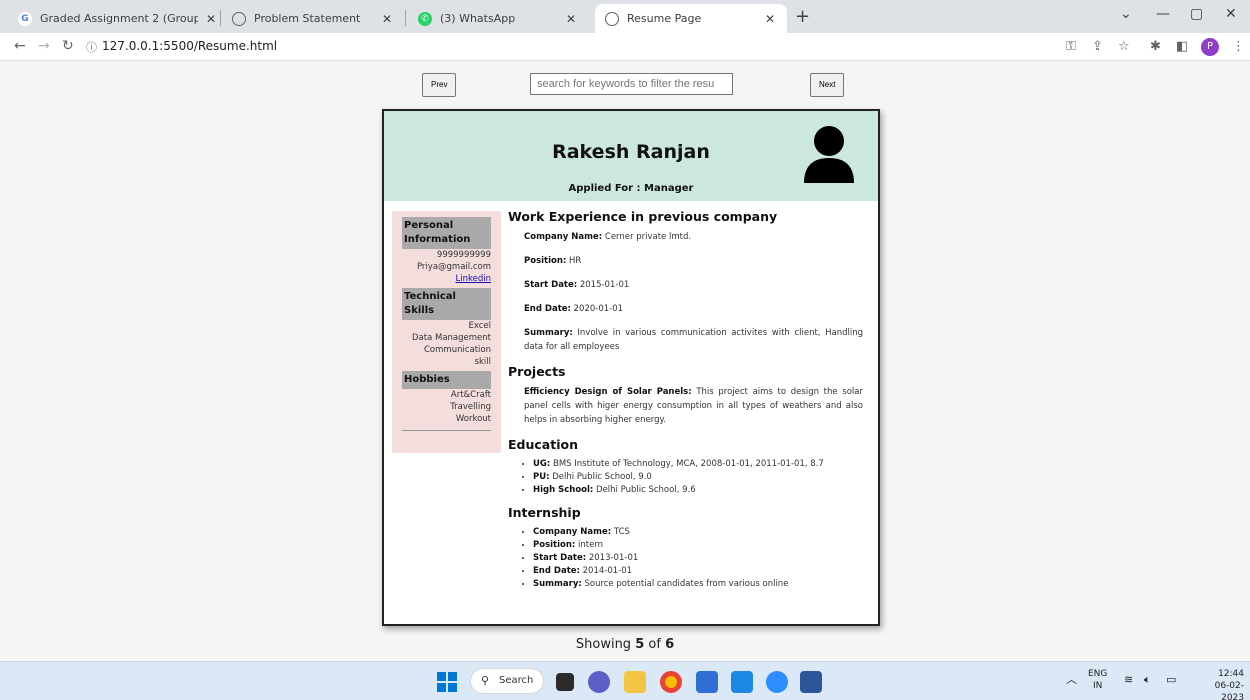 The image size is (1250, 700). What do you see at coordinates (707, 682) in the screenshot?
I see `store-icon` at bounding box center [707, 682].